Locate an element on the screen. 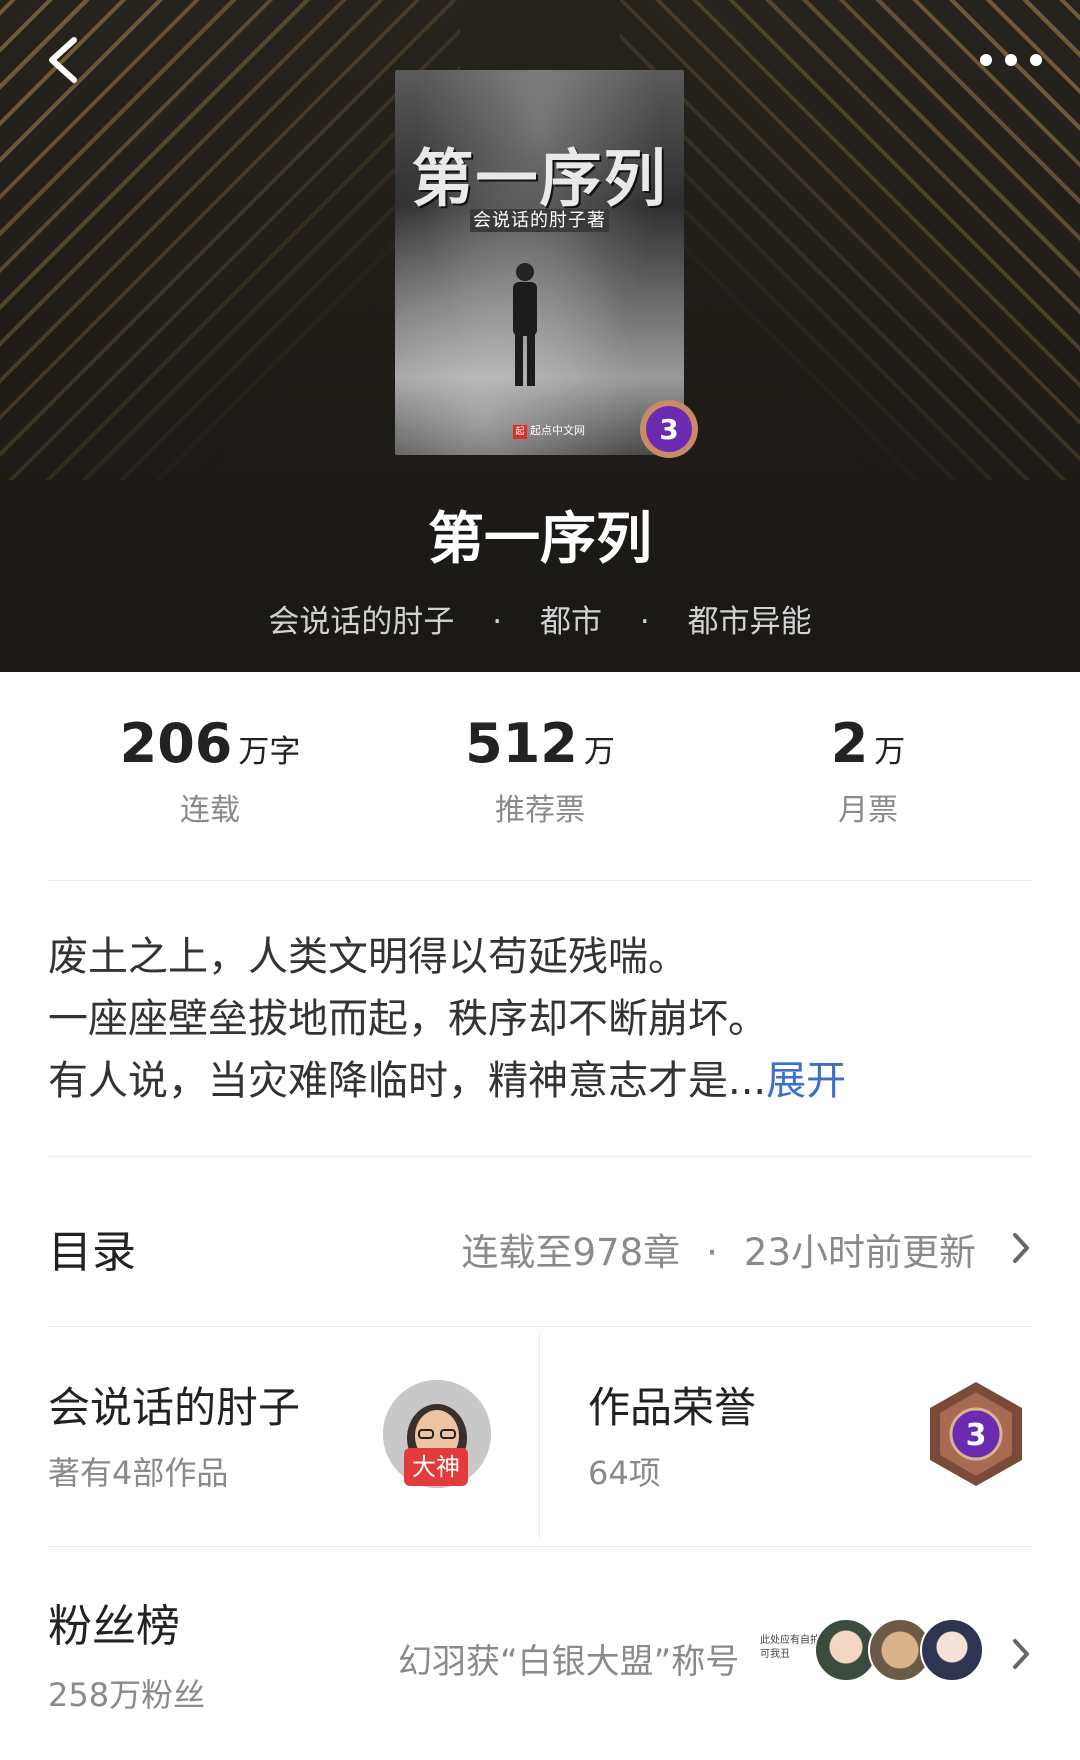  book-stats: 206 万字 连载 512 万 推荐票 2万 月票 is located at coordinates (540, 782).